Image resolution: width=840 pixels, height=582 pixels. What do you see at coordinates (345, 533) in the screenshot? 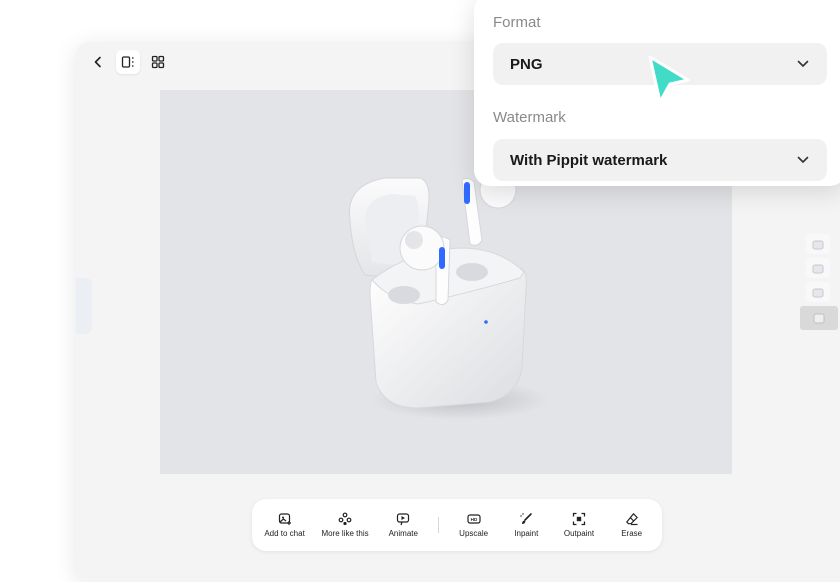
I see `tool-label: More like this` at bounding box center [345, 533].